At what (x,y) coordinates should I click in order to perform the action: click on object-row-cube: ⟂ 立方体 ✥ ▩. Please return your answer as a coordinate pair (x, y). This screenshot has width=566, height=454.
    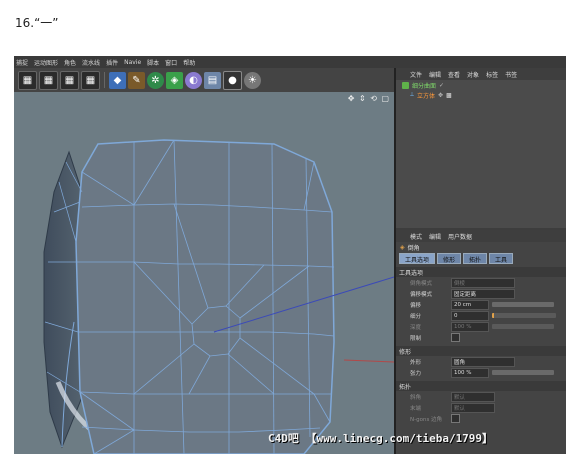
    Looking at the image, I should click on (481, 95).